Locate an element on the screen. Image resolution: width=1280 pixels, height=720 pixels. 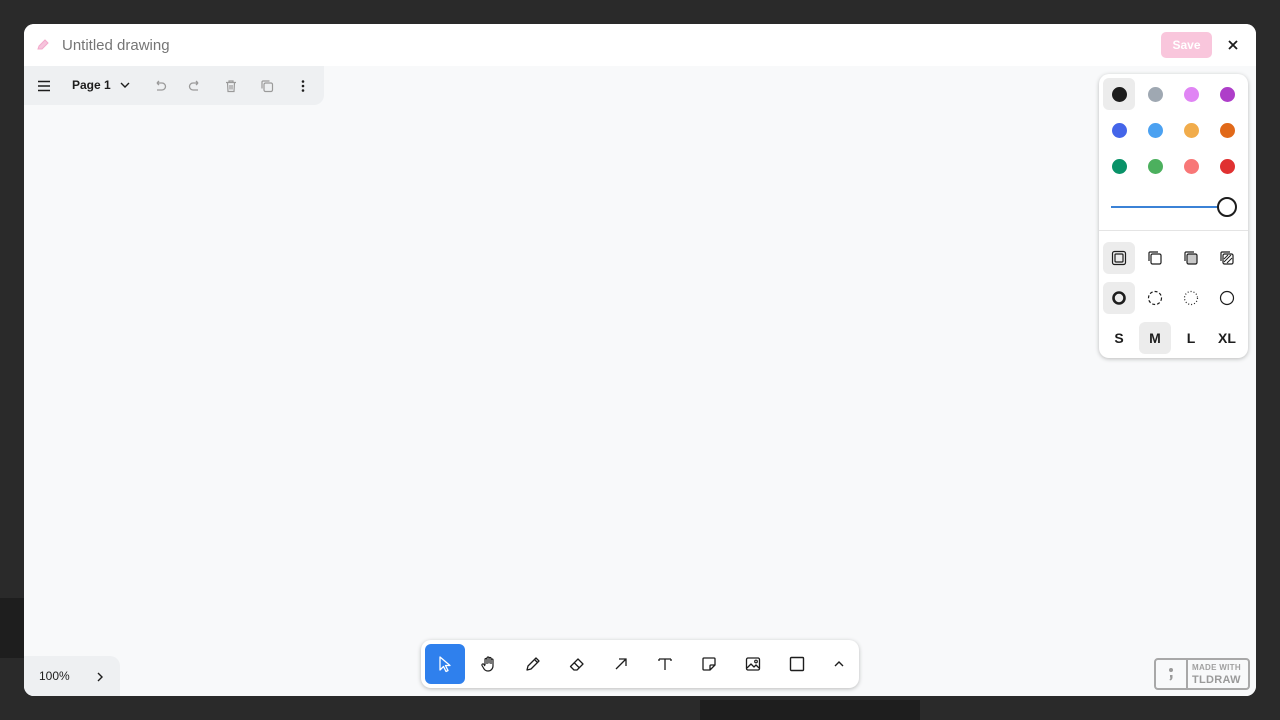
dash-solid-icon is located at coordinates (1227, 298).